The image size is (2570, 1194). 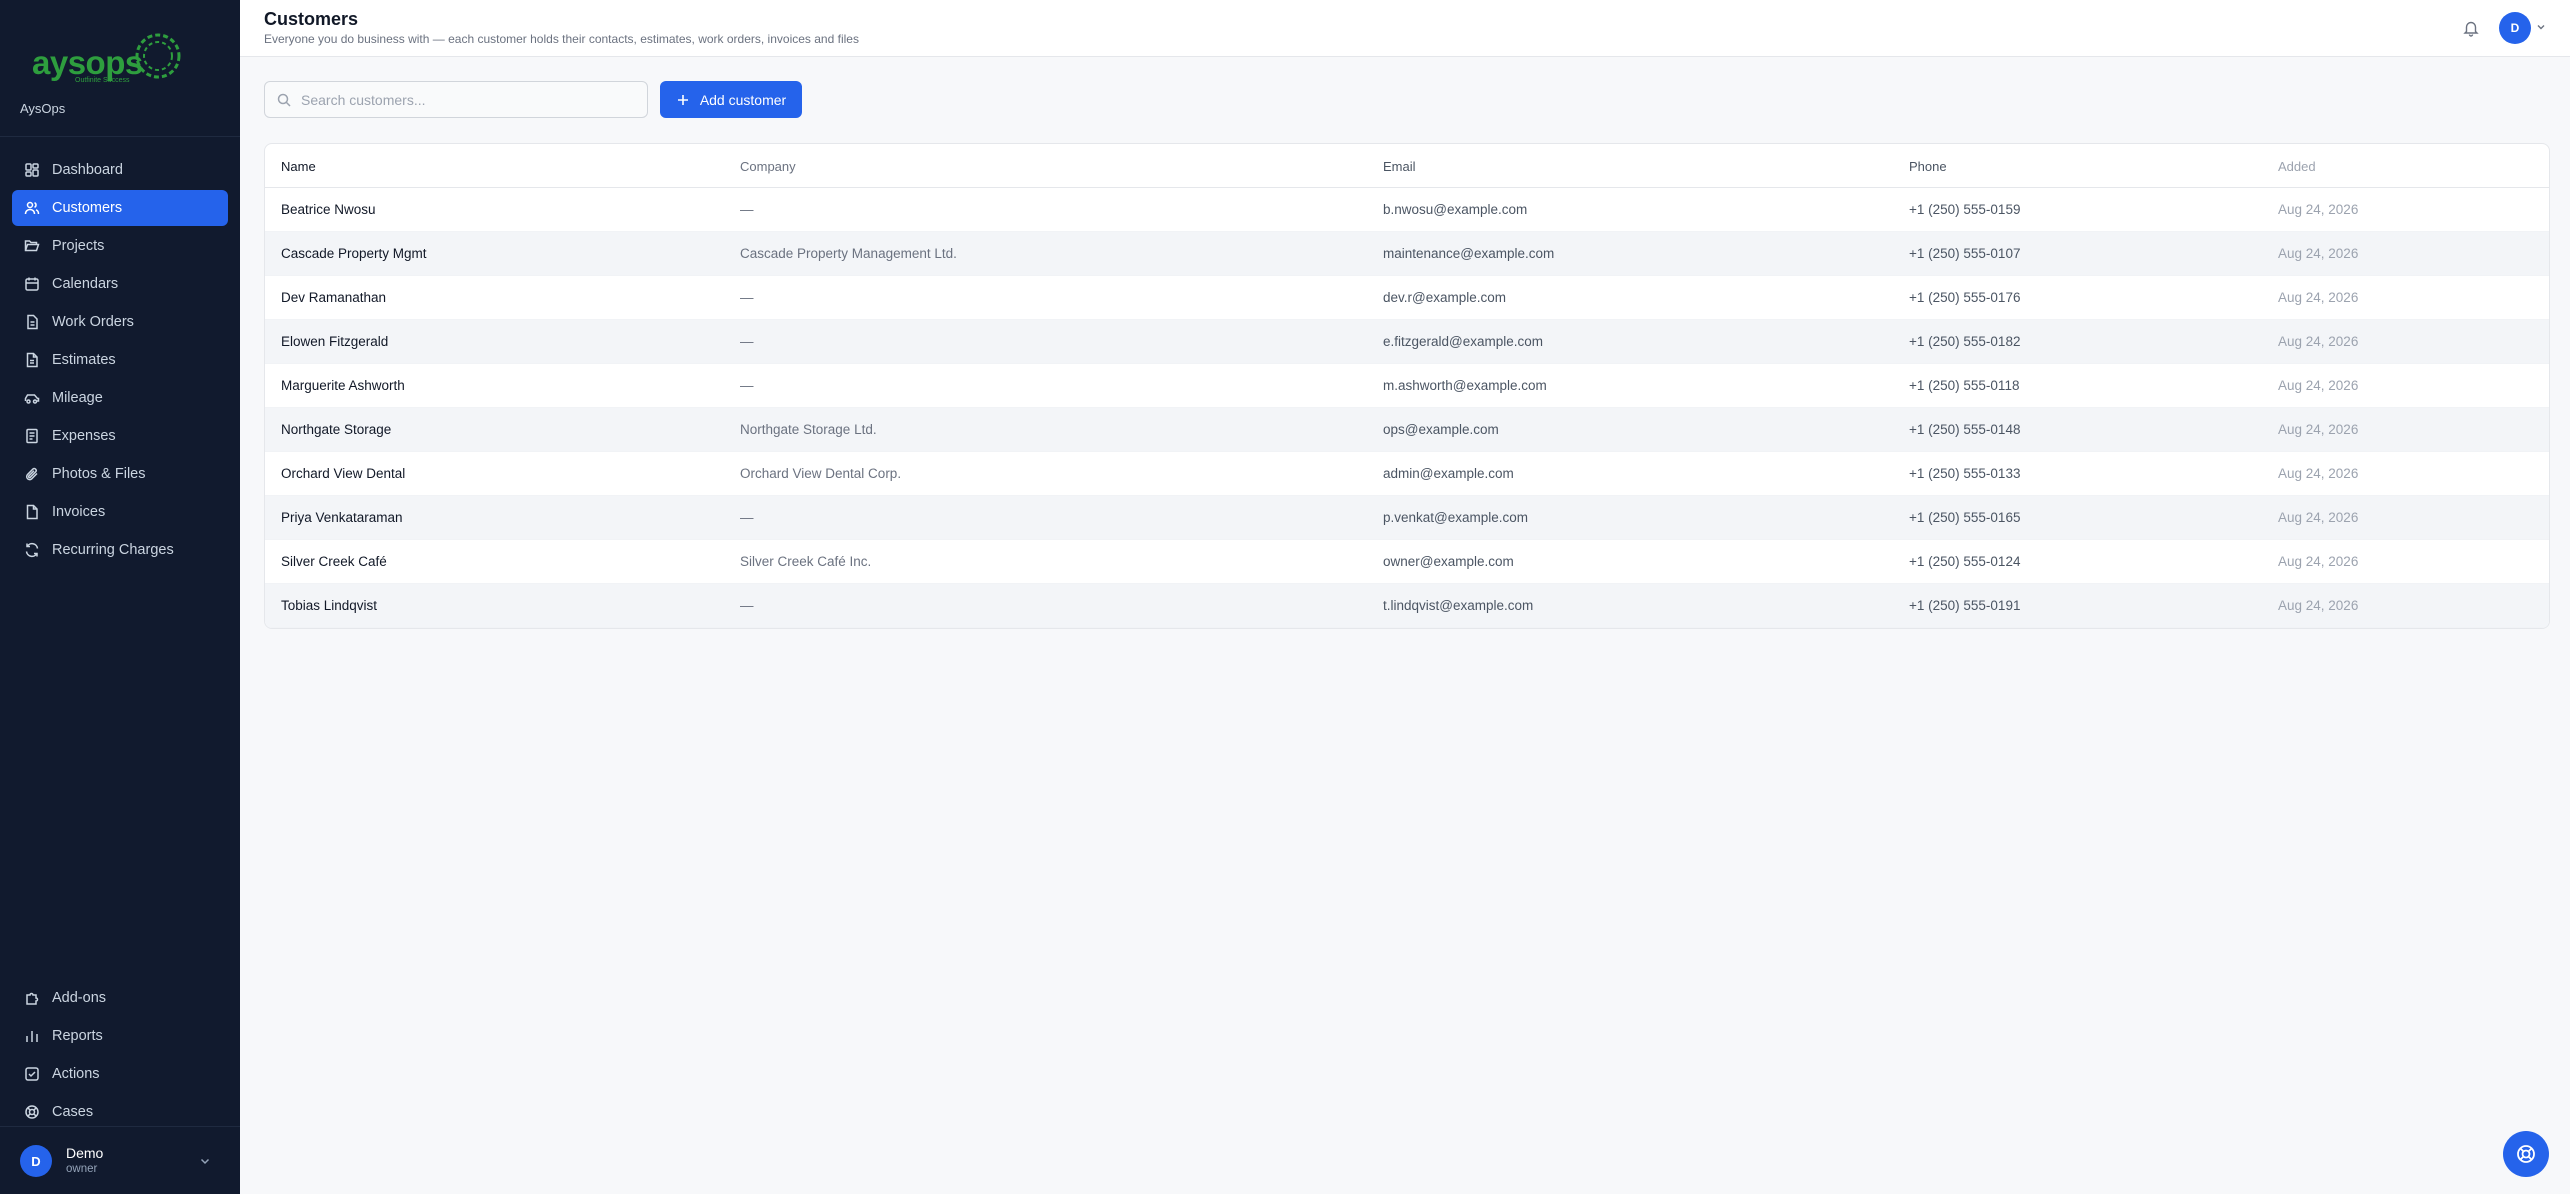 What do you see at coordinates (120, 360) in the screenshot?
I see `sidebar-item-estimates: Estimates` at bounding box center [120, 360].